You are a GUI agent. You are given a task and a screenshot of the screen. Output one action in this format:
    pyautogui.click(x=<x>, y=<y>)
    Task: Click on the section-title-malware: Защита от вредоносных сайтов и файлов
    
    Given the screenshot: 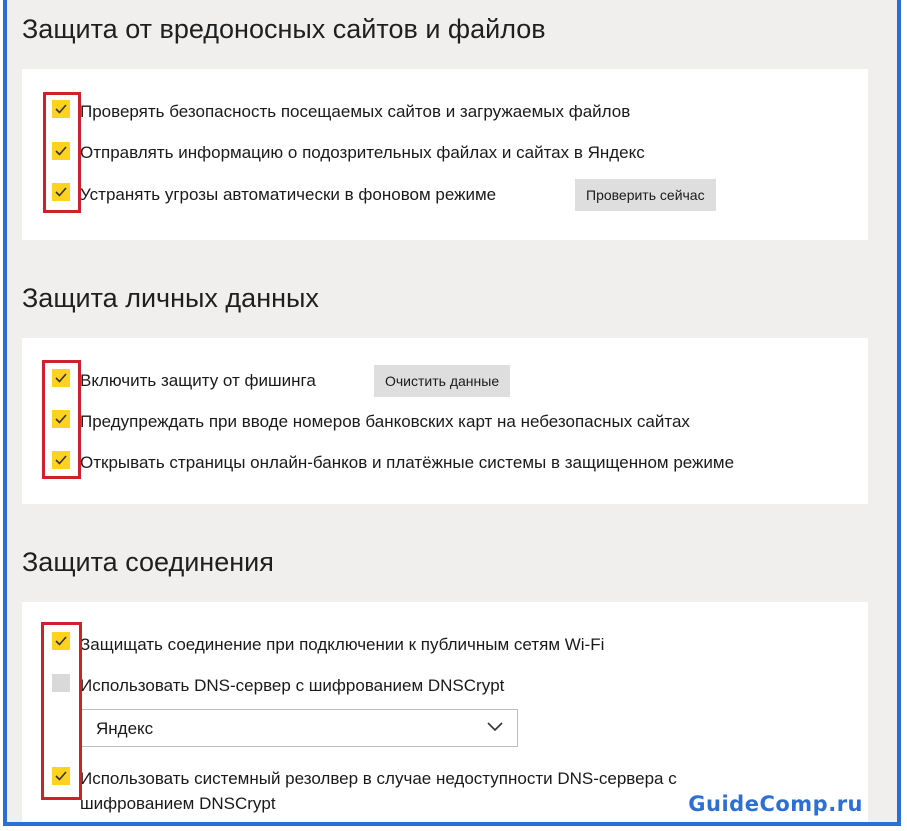 What is the action you would take?
    pyautogui.click(x=284, y=29)
    